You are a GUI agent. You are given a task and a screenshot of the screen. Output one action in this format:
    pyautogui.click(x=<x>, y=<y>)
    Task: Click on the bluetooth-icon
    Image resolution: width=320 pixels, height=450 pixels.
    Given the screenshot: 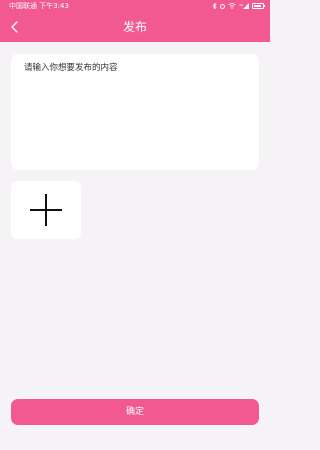 What is the action you would take?
    pyautogui.click(x=214, y=6)
    